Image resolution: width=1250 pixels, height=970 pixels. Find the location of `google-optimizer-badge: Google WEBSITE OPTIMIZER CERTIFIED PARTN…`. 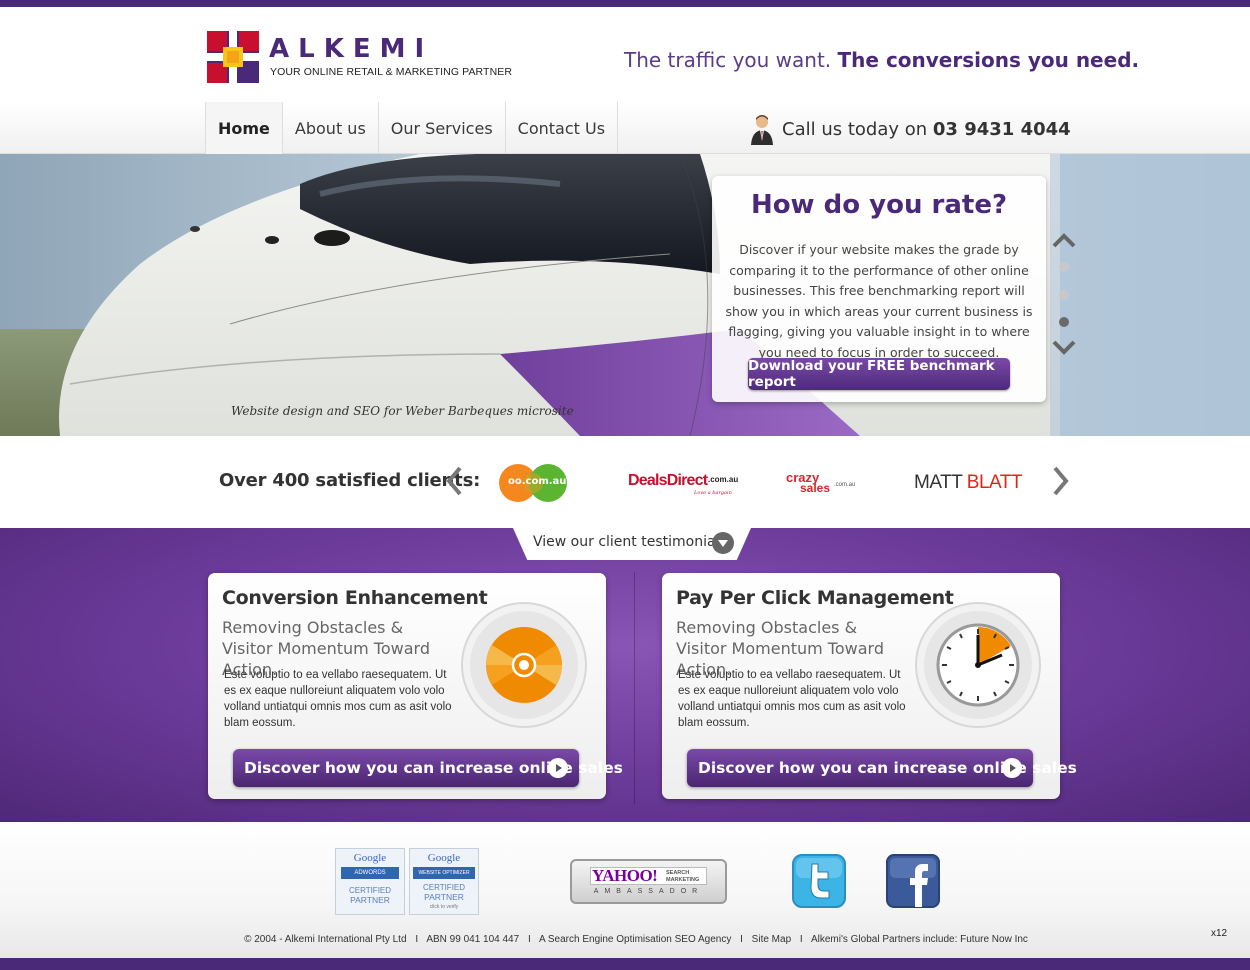

google-optimizer-badge: Google WEBSITE OPTIMIZER CERTIFIED PARTN… is located at coordinates (444, 881).